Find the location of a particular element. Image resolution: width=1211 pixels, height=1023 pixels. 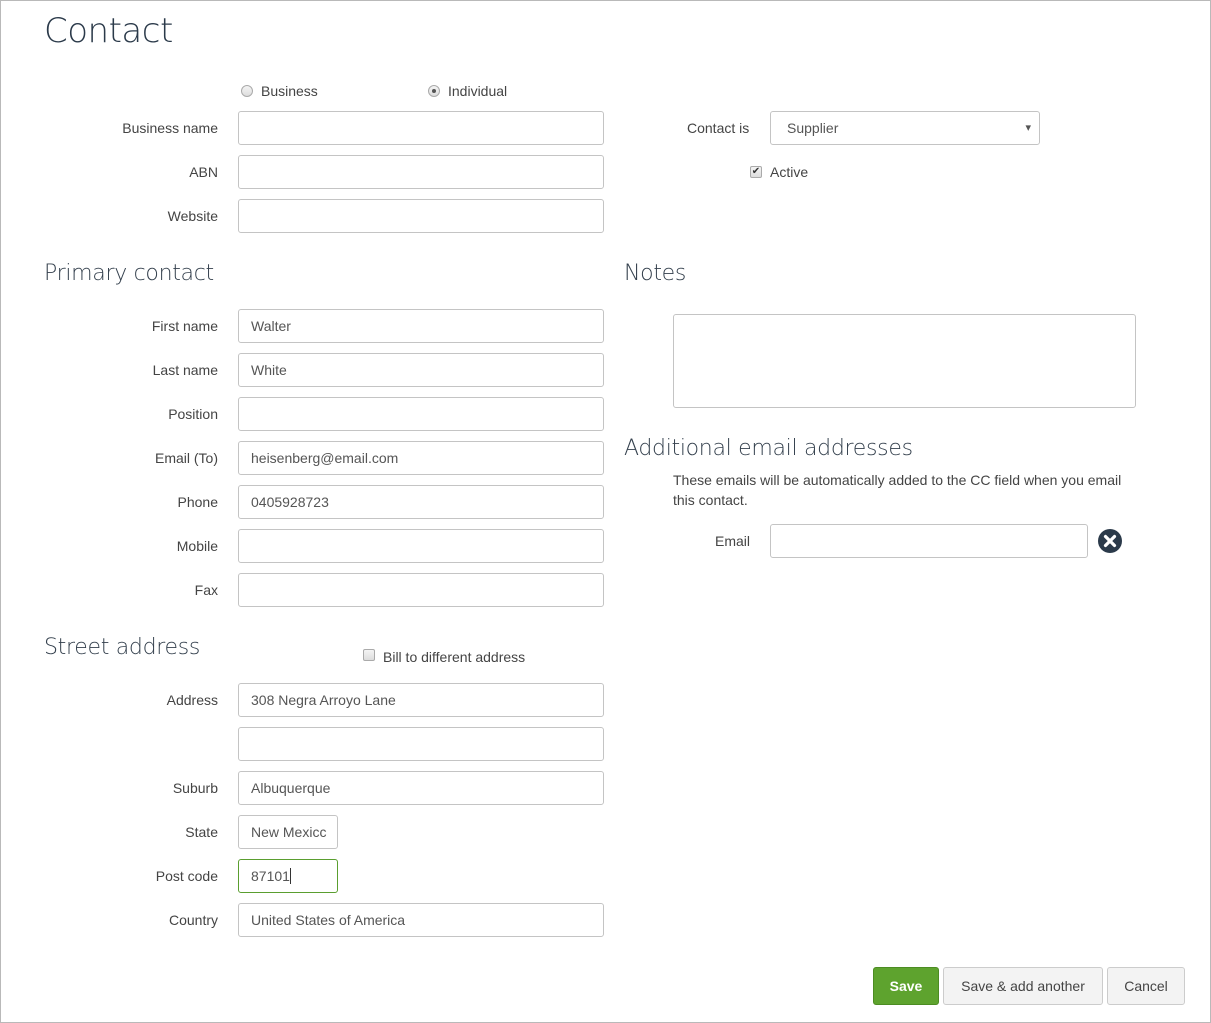

notes-heading: Notes is located at coordinates (655, 273).